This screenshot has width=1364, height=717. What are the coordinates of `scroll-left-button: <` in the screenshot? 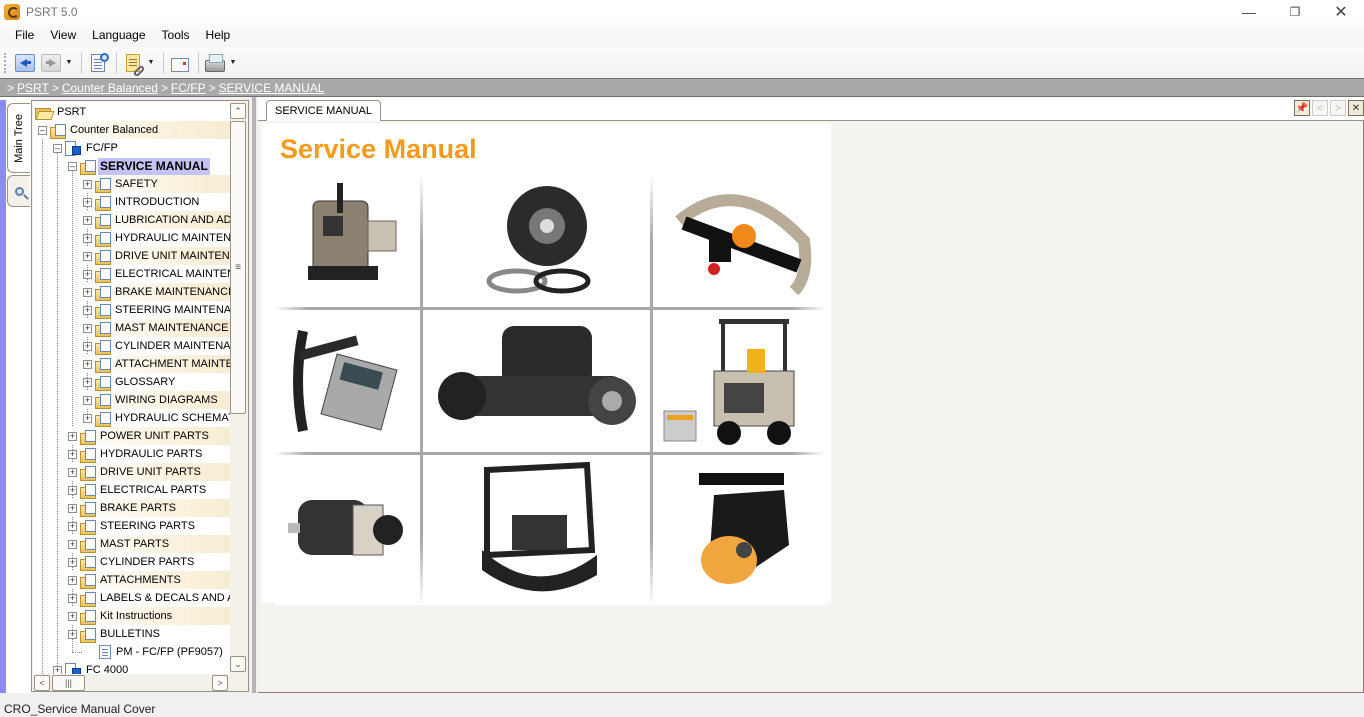 It's located at (42, 683).